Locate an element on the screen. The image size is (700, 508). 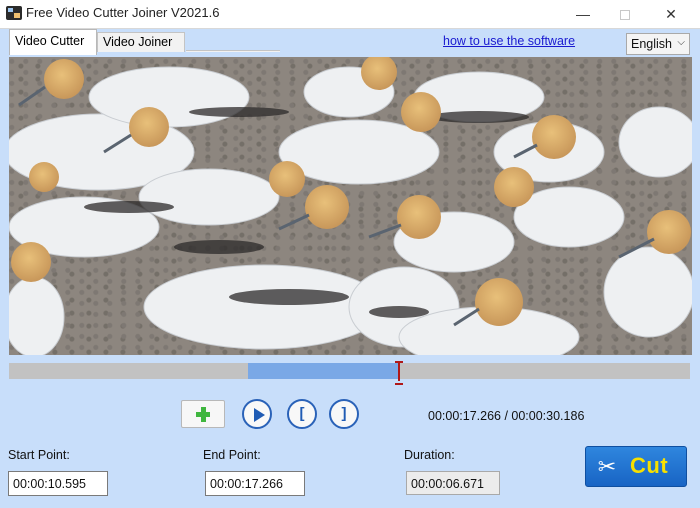
end-point-field: 00:00:17.266 is located at coordinates (255, 483).